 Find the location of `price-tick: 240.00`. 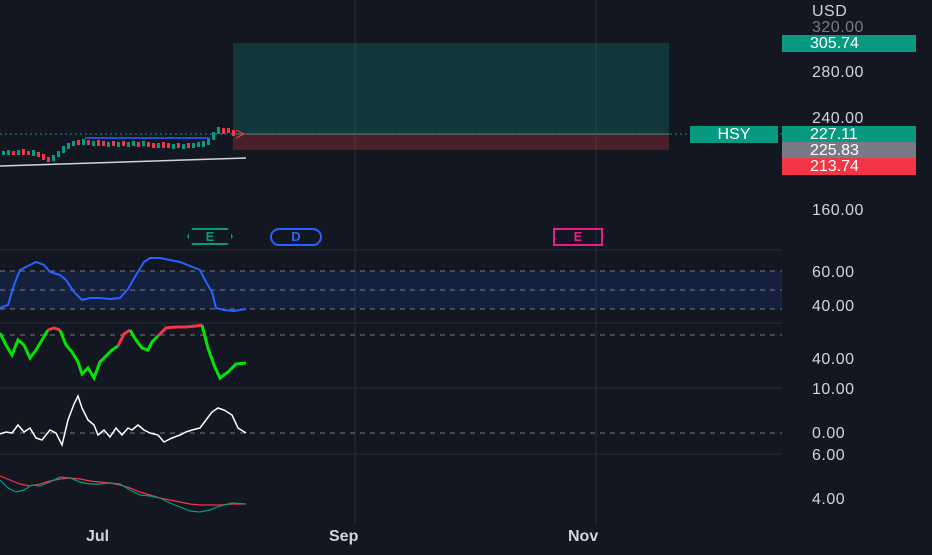

price-tick: 240.00 is located at coordinates (838, 118).